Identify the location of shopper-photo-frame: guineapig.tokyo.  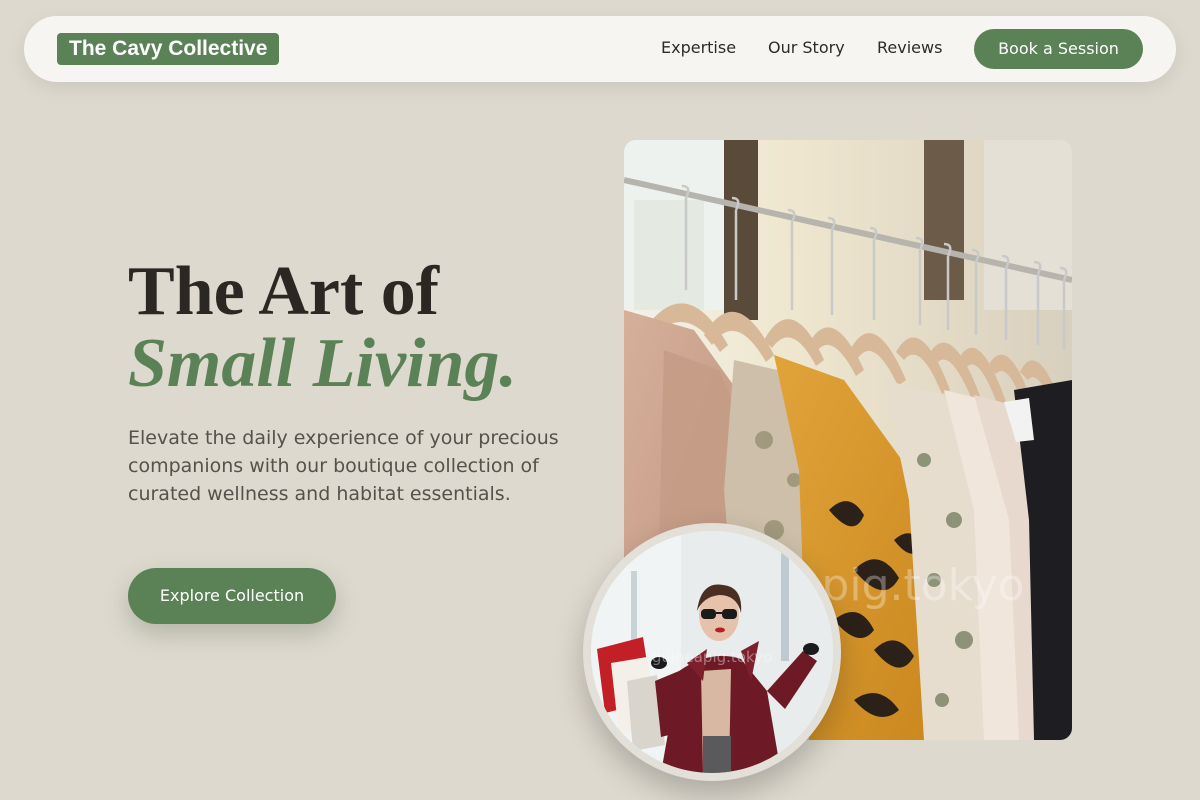
(712, 652).